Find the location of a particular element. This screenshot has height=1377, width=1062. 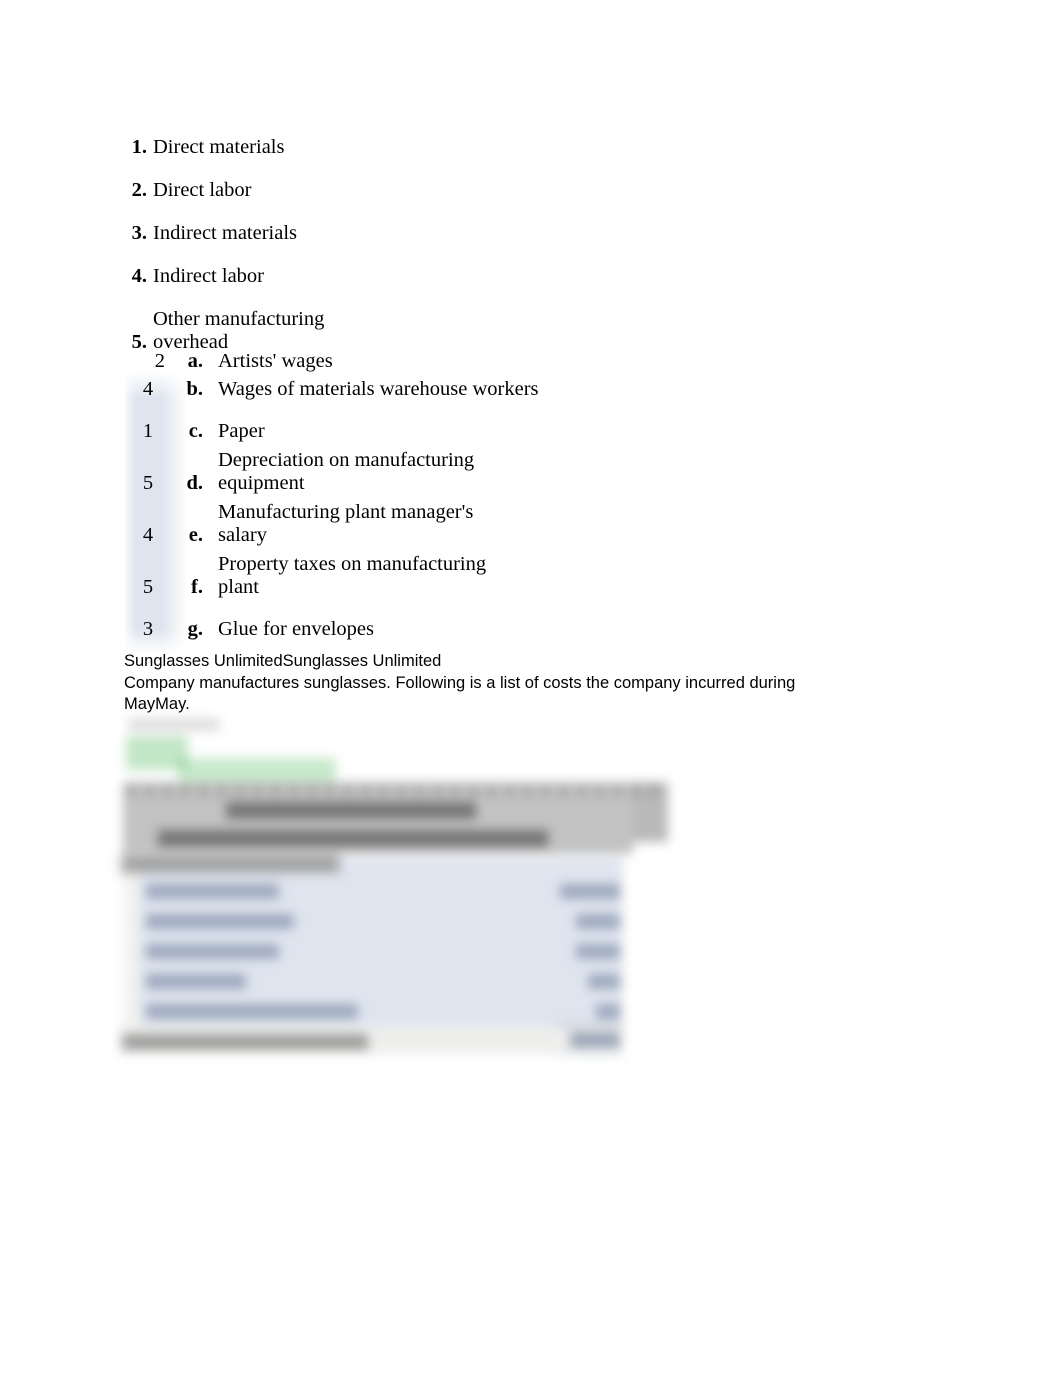

table-section-band is located at coordinates (230, 864).